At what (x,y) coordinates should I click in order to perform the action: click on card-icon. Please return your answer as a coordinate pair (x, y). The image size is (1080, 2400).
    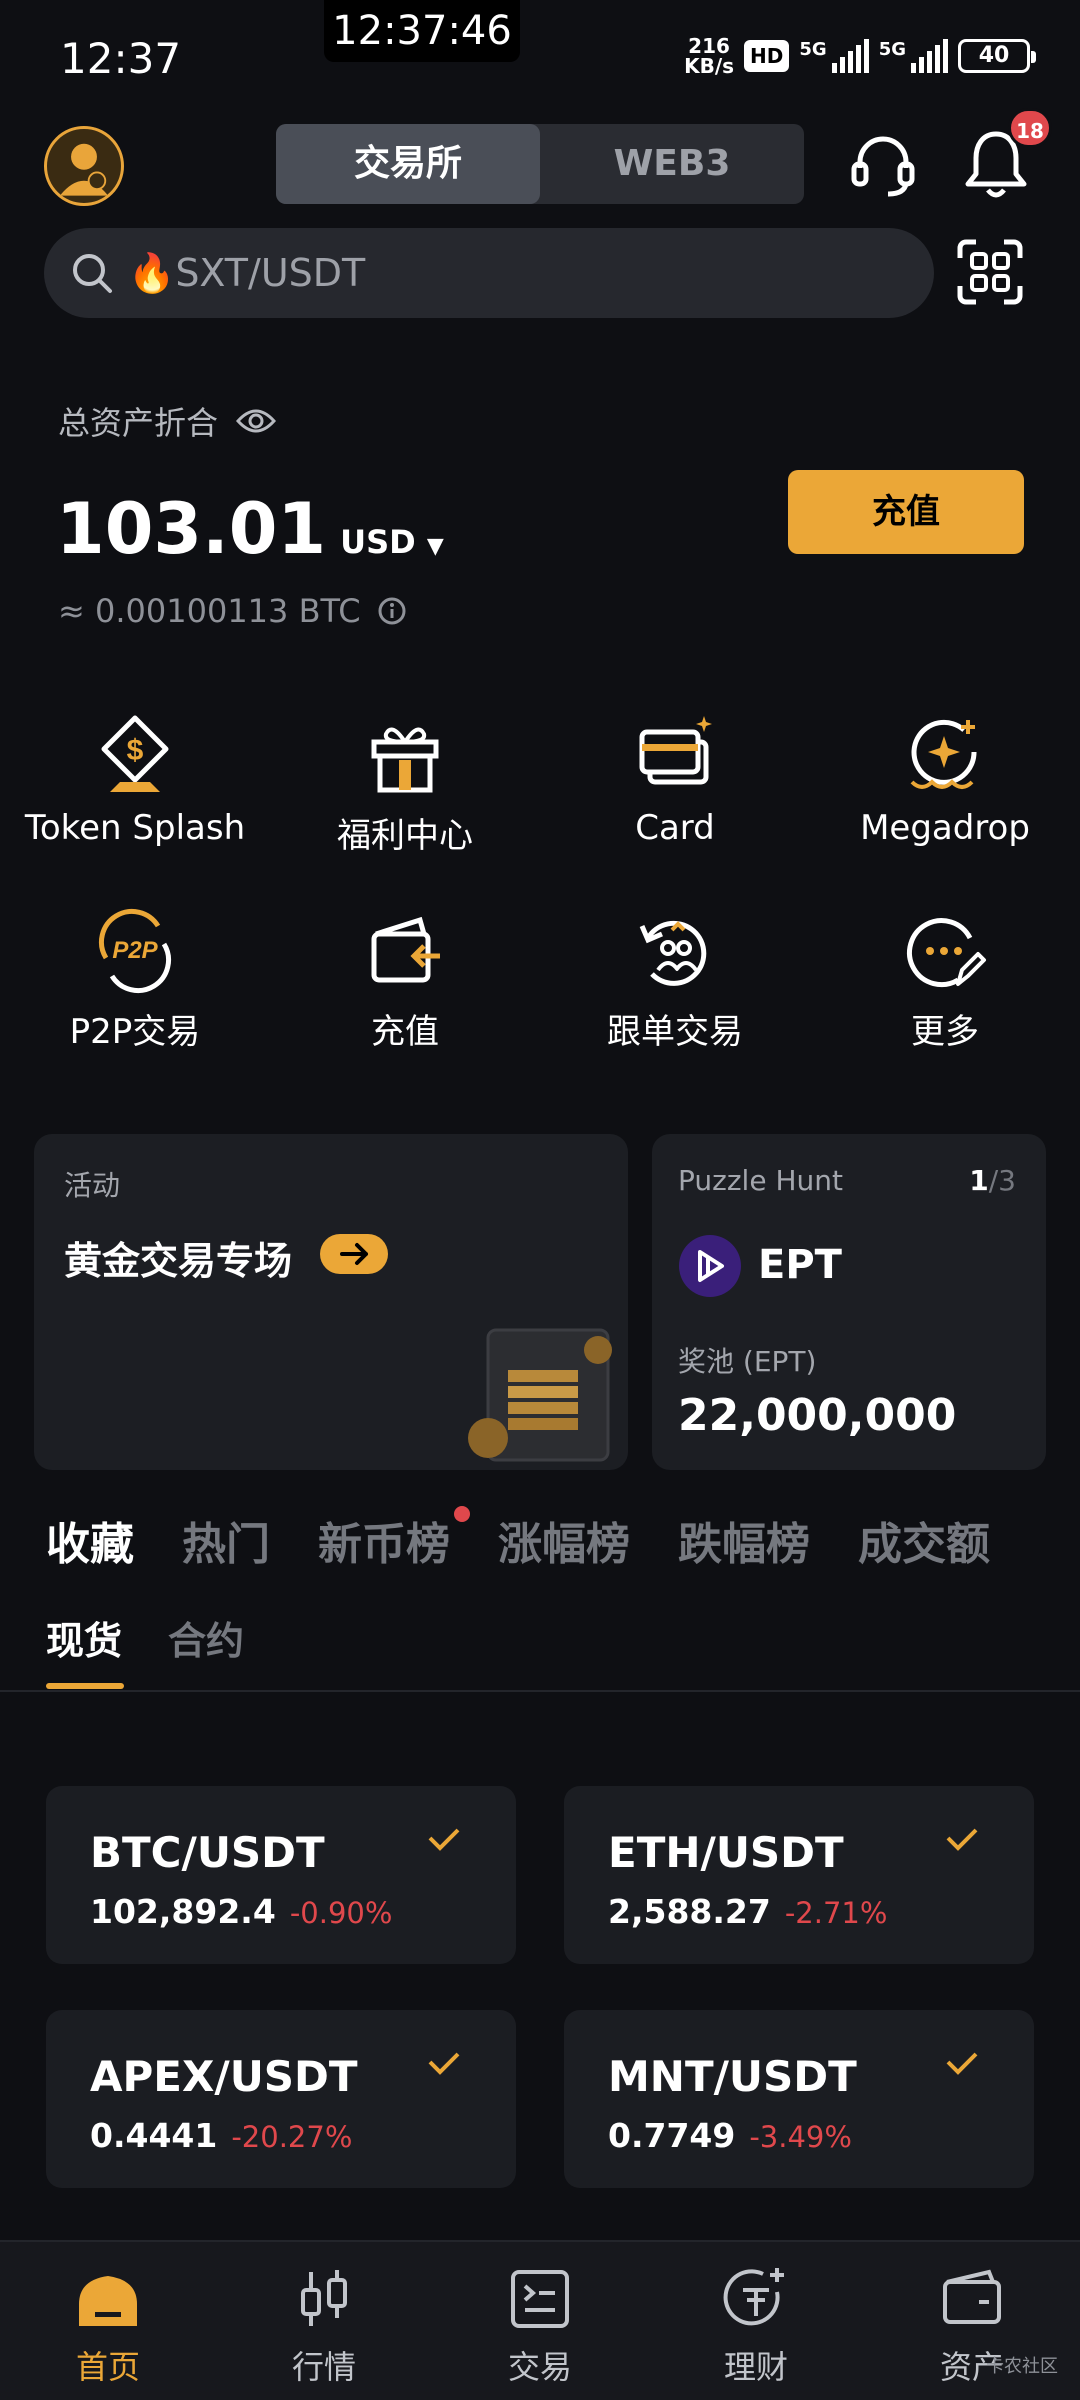
    Looking at the image, I should click on (675, 750).